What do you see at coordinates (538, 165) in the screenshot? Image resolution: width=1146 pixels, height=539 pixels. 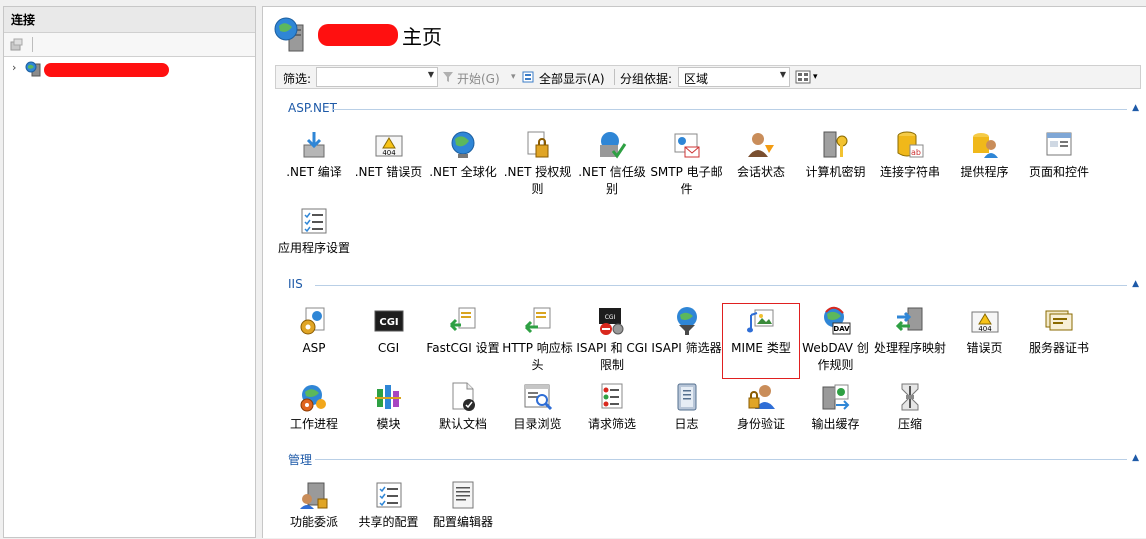 I see `feature-item: .NET 授权规则` at bounding box center [538, 165].